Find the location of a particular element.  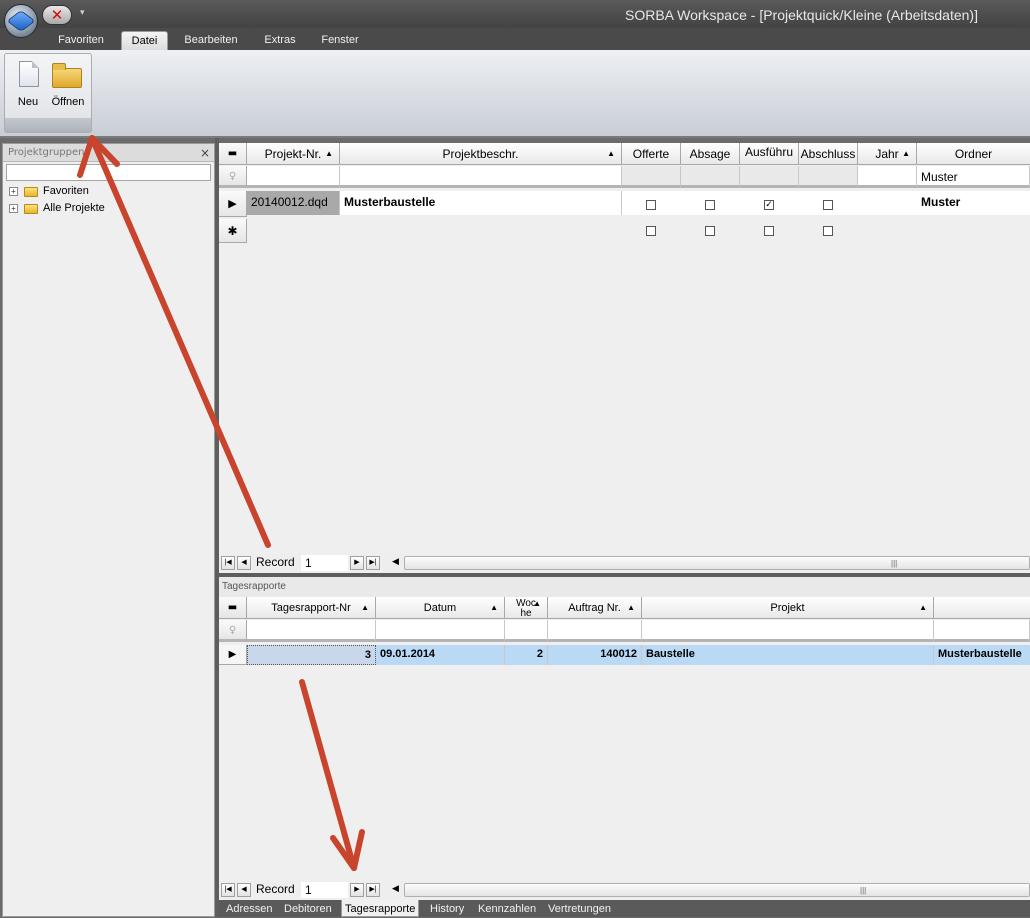

column-header-label: Projekt-Nr. is located at coordinates (293, 154).